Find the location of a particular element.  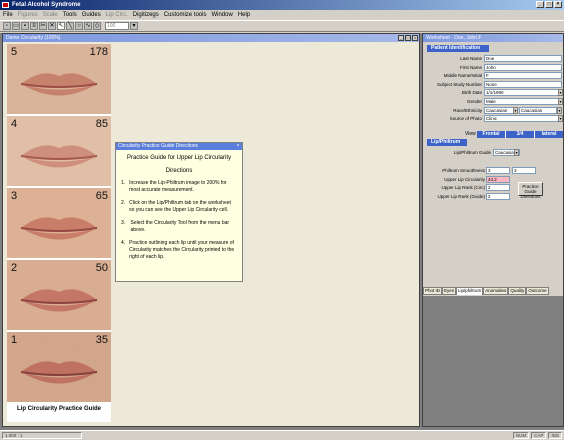

menu-item: Window is located at coordinates (221, 15).